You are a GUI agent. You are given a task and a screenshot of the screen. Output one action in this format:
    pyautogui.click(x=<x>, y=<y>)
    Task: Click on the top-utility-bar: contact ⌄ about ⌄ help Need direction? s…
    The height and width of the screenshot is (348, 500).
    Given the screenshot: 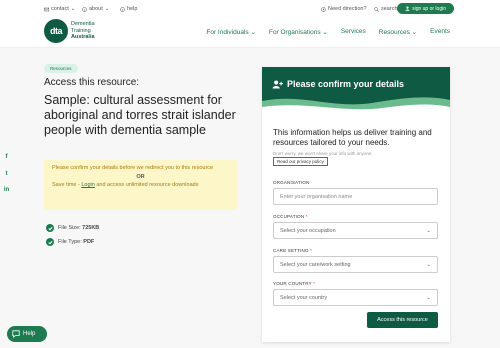 What is the action you would take?
    pyautogui.click(x=250, y=9)
    